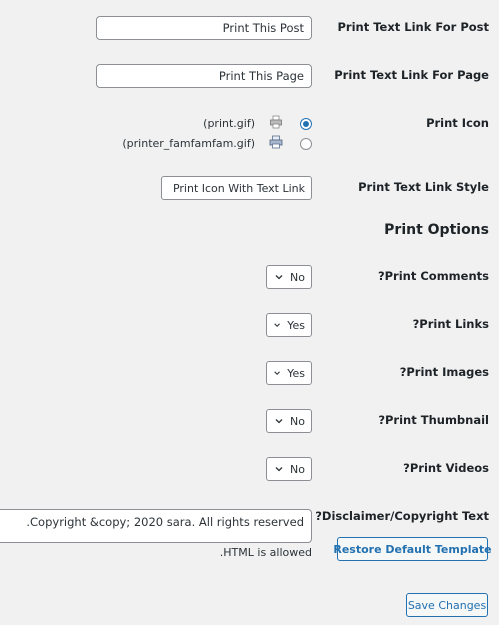  Describe the element at coordinates (457, 123) in the screenshot. I see `print-icon-label: Print Icon` at that location.